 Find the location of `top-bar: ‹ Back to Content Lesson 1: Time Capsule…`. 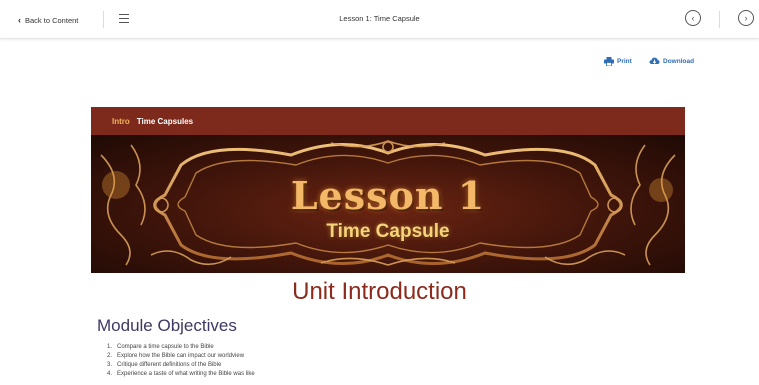

top-bar: ‹ Back to Content Lesson 1: Time Capsule… is located at coordinates (379, 19).